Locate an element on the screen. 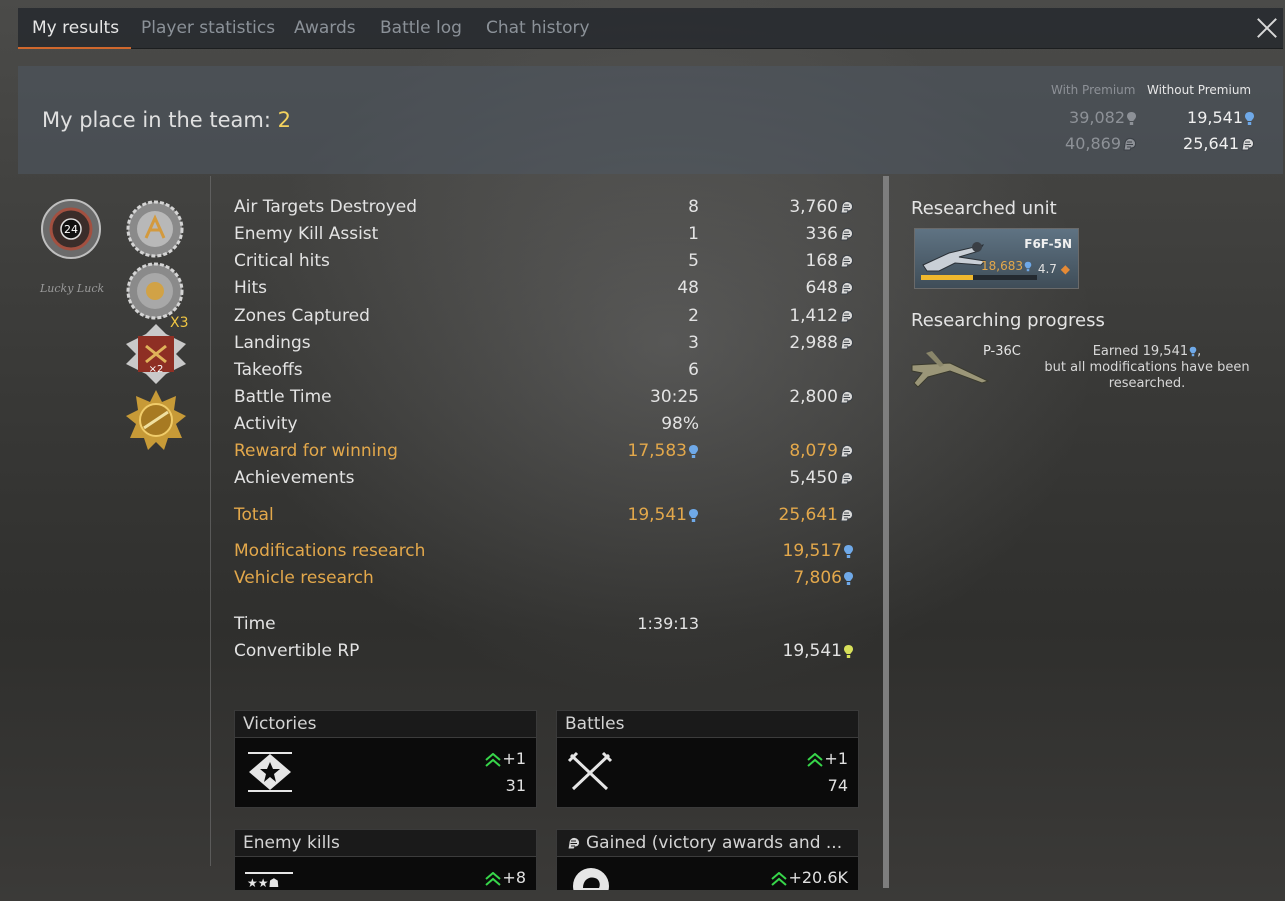 The height and width of the screenshot is (901, 1285). stat-label: Reward for winning is located at coordinates (316, 451).